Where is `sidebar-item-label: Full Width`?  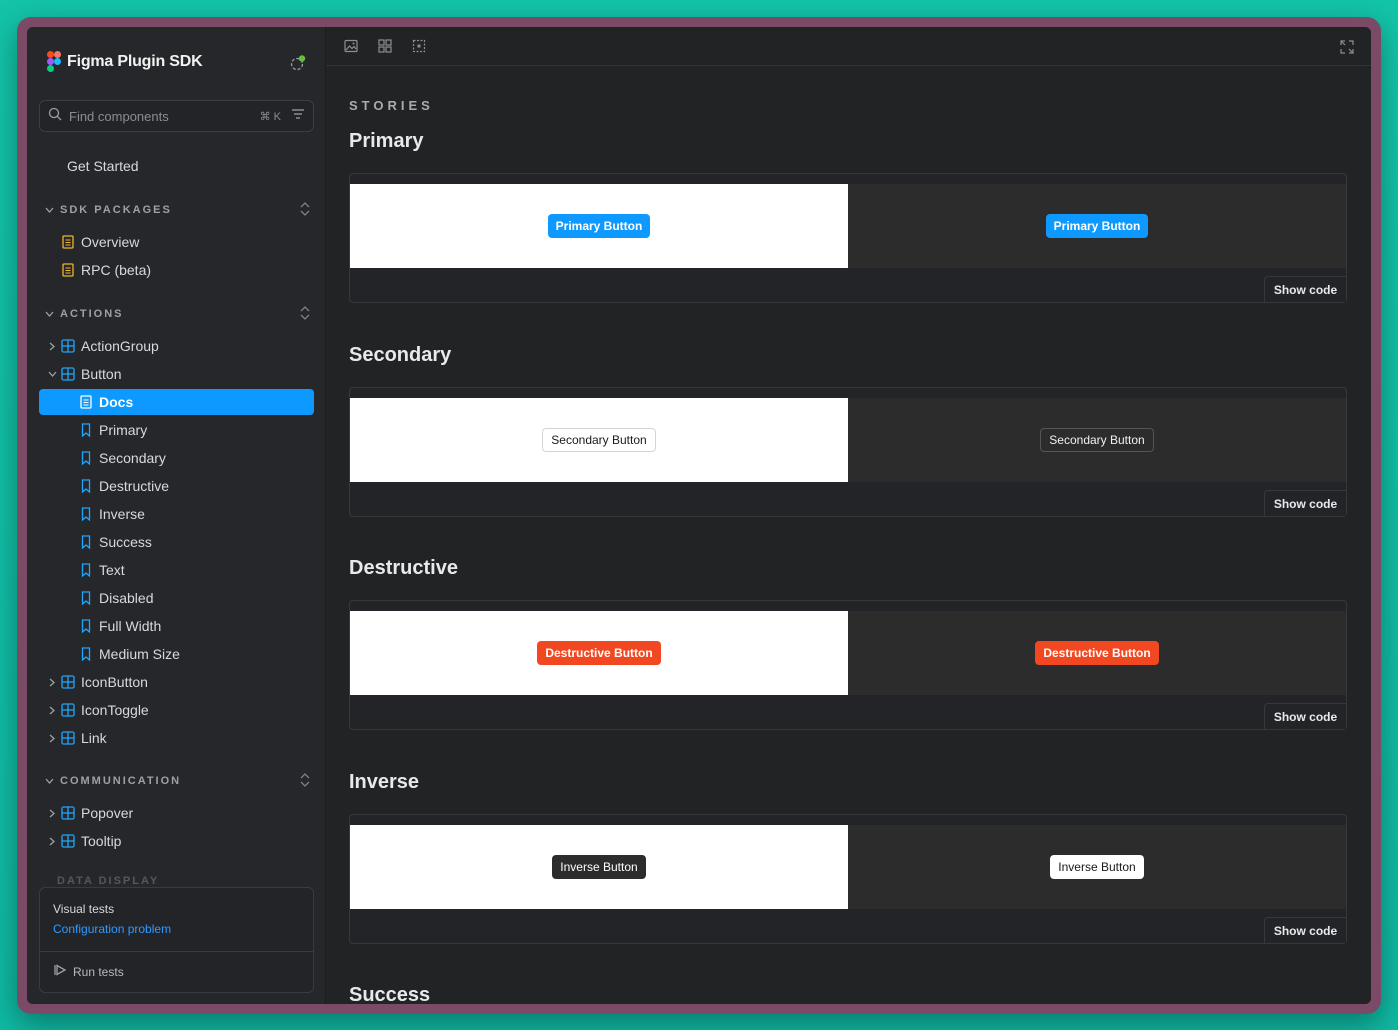 sidebar-item-label: Full Width is located at coordinates (130, 626).